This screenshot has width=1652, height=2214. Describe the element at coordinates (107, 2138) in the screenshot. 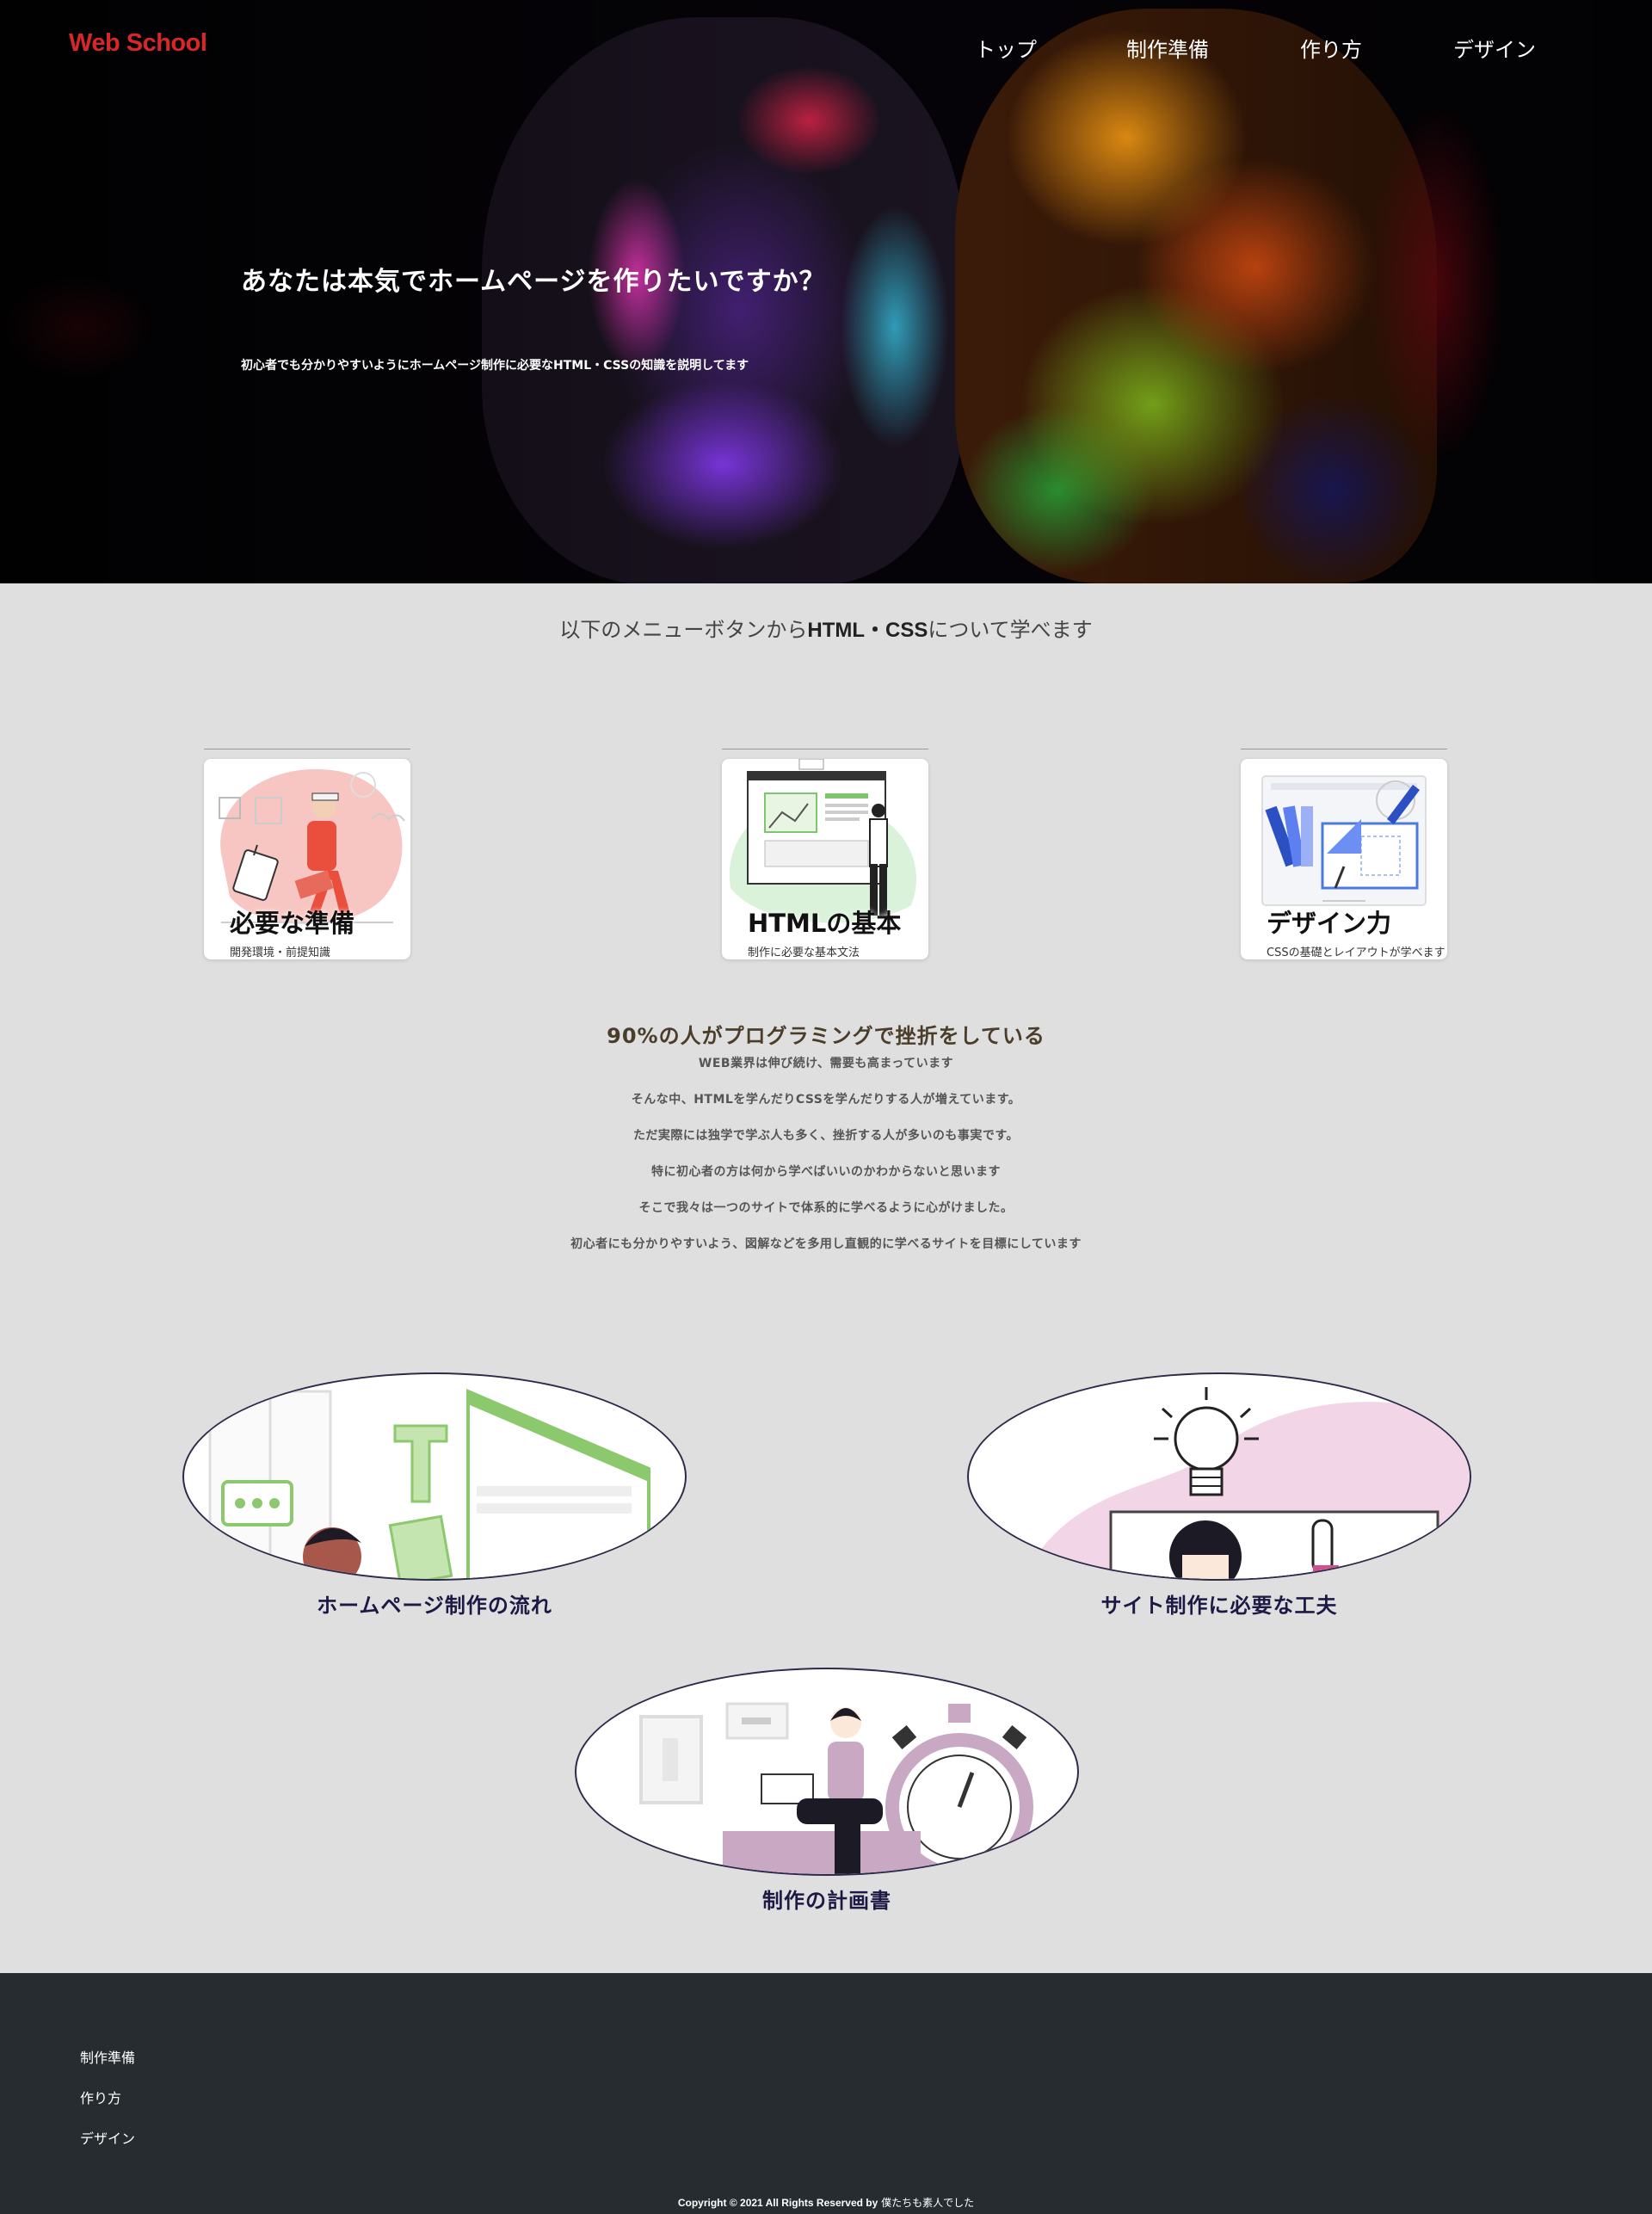

I see `footer-link-design: デザイン` at that location.